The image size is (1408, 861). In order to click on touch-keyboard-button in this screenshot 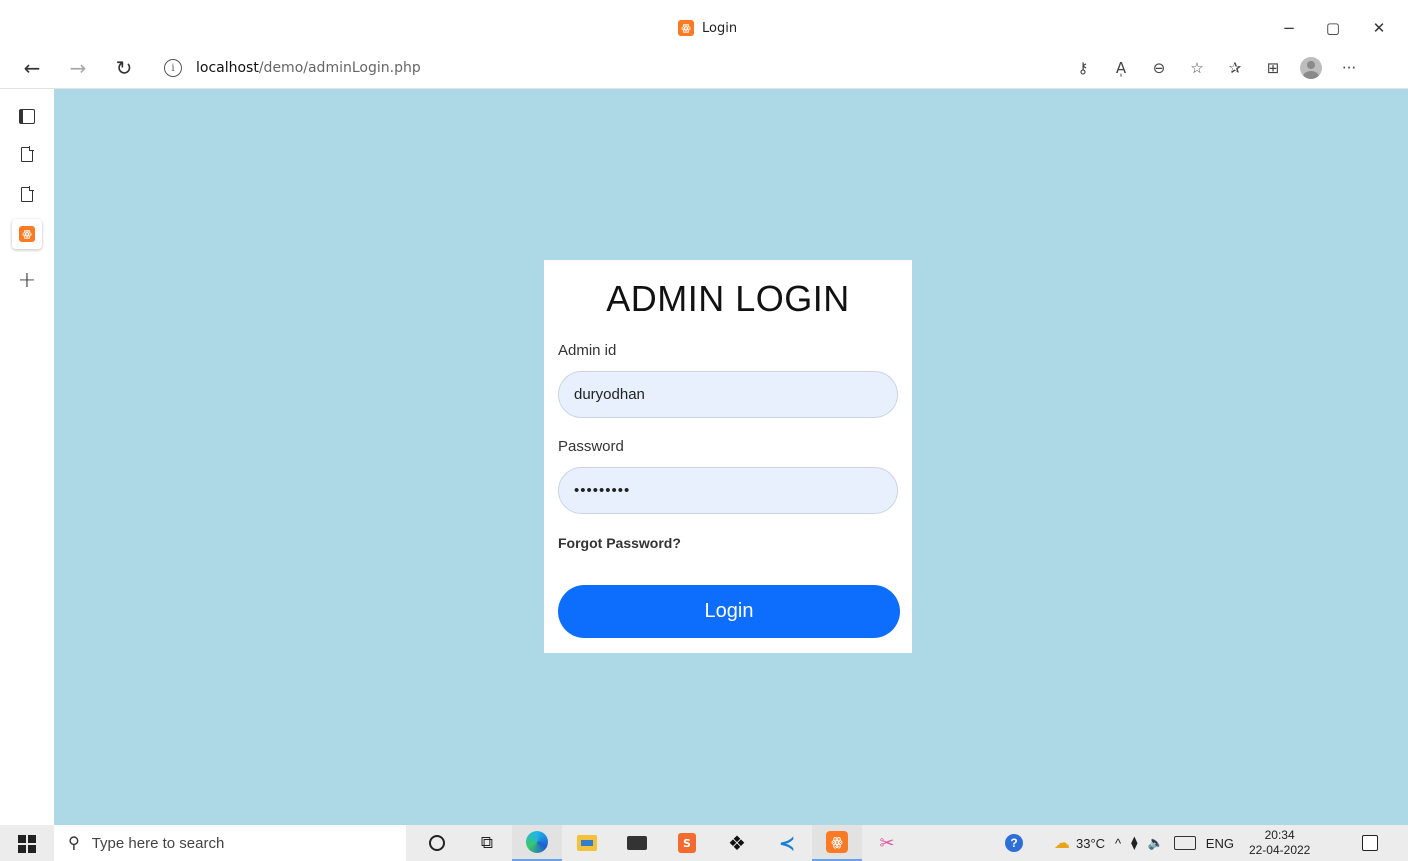, I will do `click(1184, 843)`.